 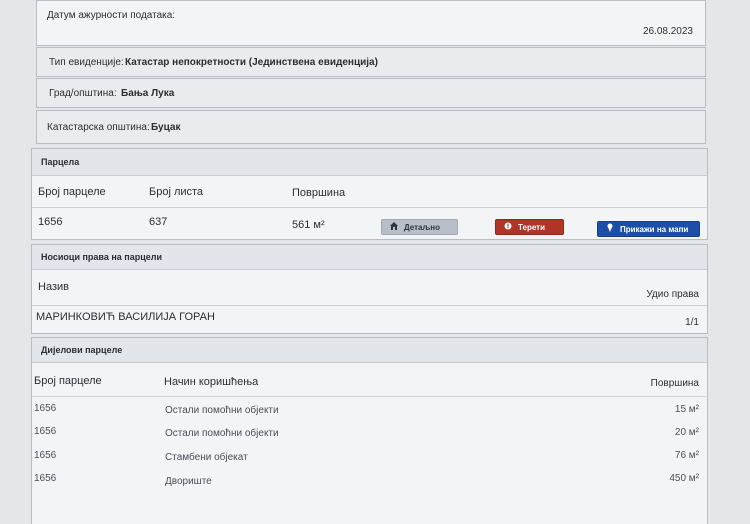 What do you see at coordinates (176, 192) in the screenshot?
I see `parcel-sheet-header: Број листа` at bounding box center [176, 192].